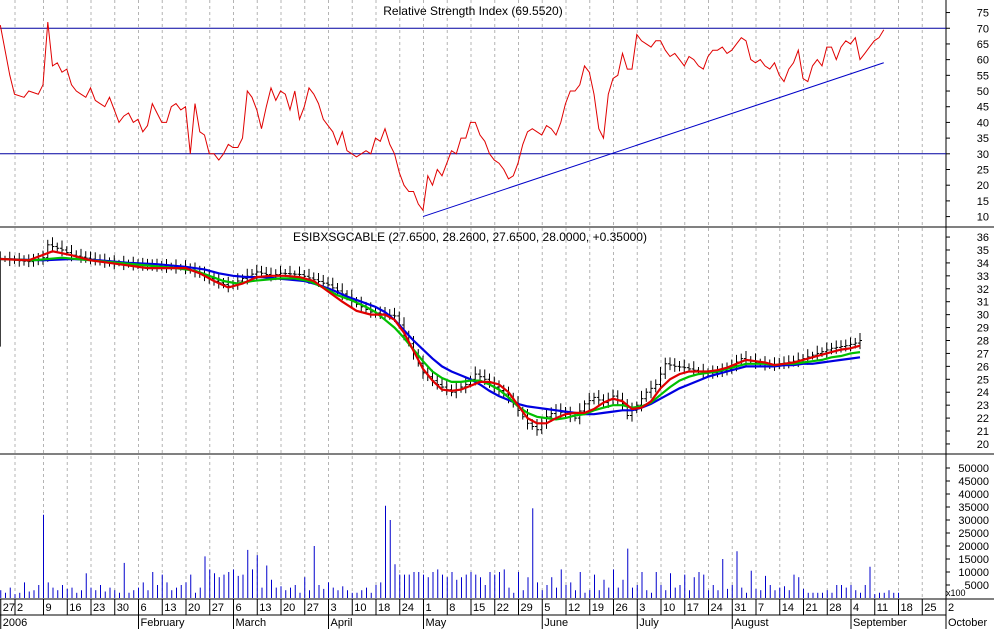  What do you see at coordinates (574, 608) in the screenshot?
I see `x-day-label: 12` at bounding box center [574, 608].